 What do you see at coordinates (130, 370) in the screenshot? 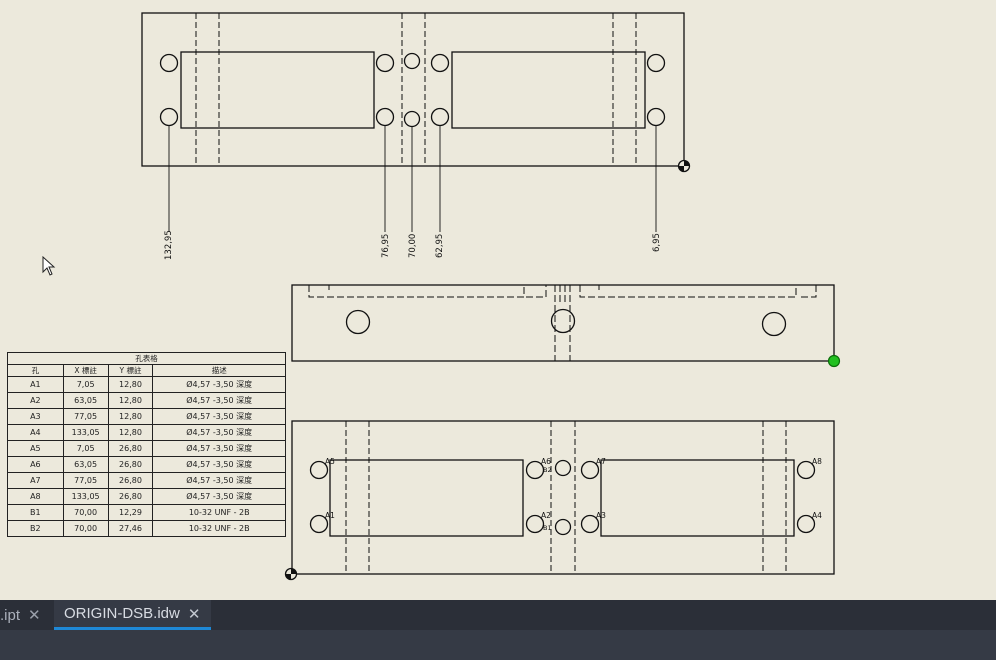
I see `column-header: Y 標註` at bounding box center [130, 370].